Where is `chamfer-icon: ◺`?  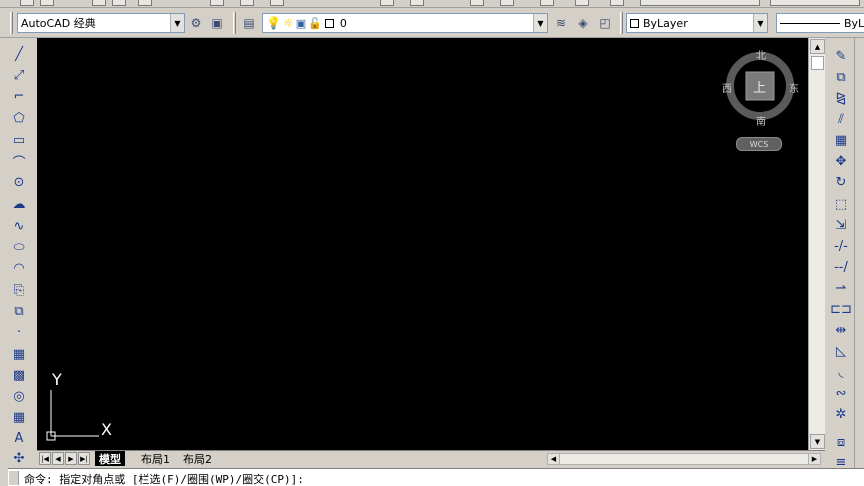 chamfer-icon: ◺ is located at coordinates (841, 351).